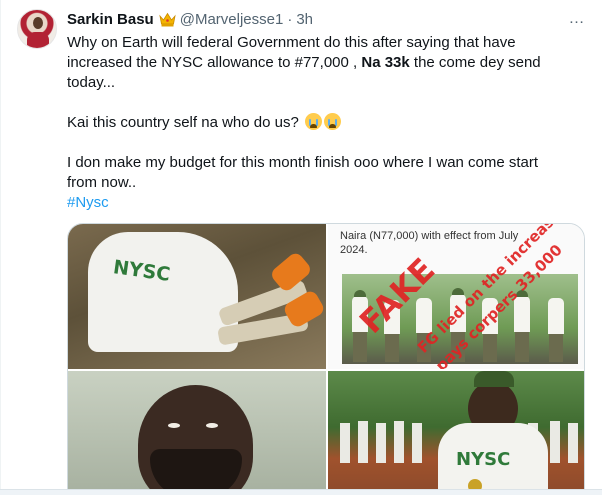  What do you see at coordinates (304, 19) in the screenshot?
I see `timestamp: 3h` at bounding box center [304, 19].